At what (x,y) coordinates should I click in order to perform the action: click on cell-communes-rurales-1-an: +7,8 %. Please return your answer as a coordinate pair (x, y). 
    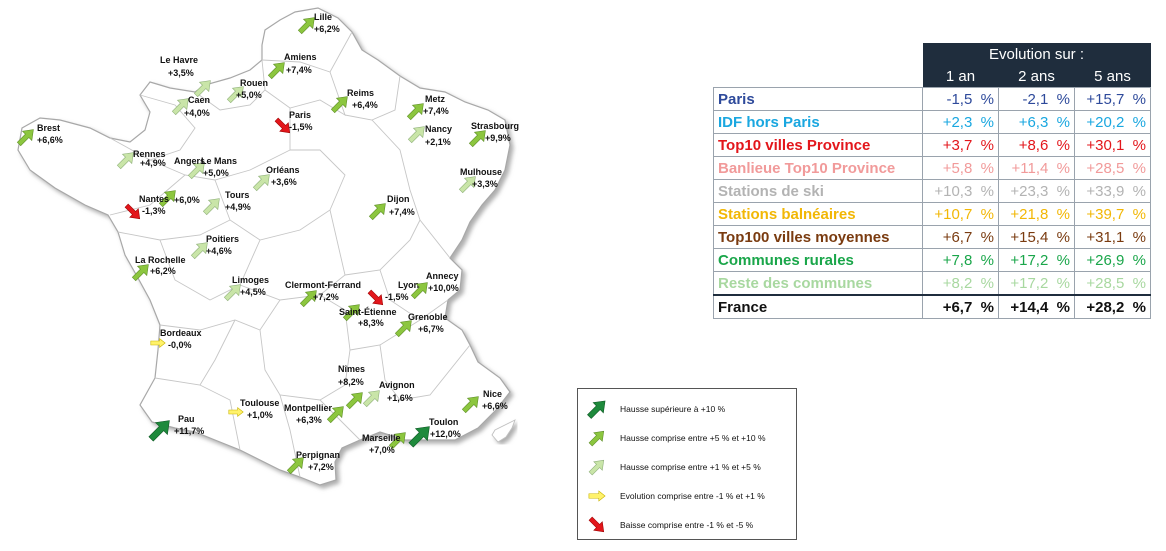
    Looking at the image, I should click on (960, 260).